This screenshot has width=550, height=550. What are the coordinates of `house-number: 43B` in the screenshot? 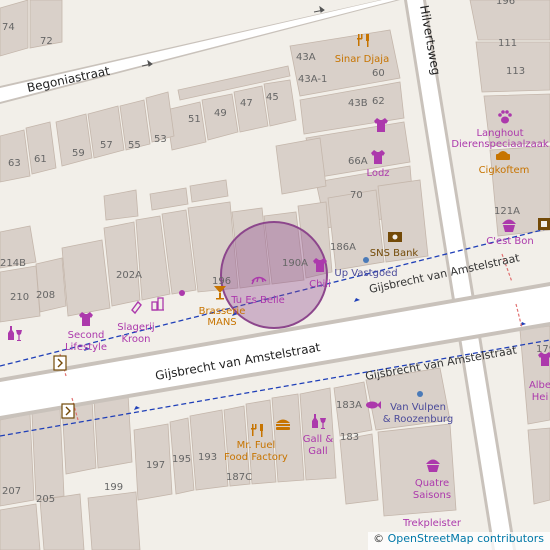 It's located at (358, 103).